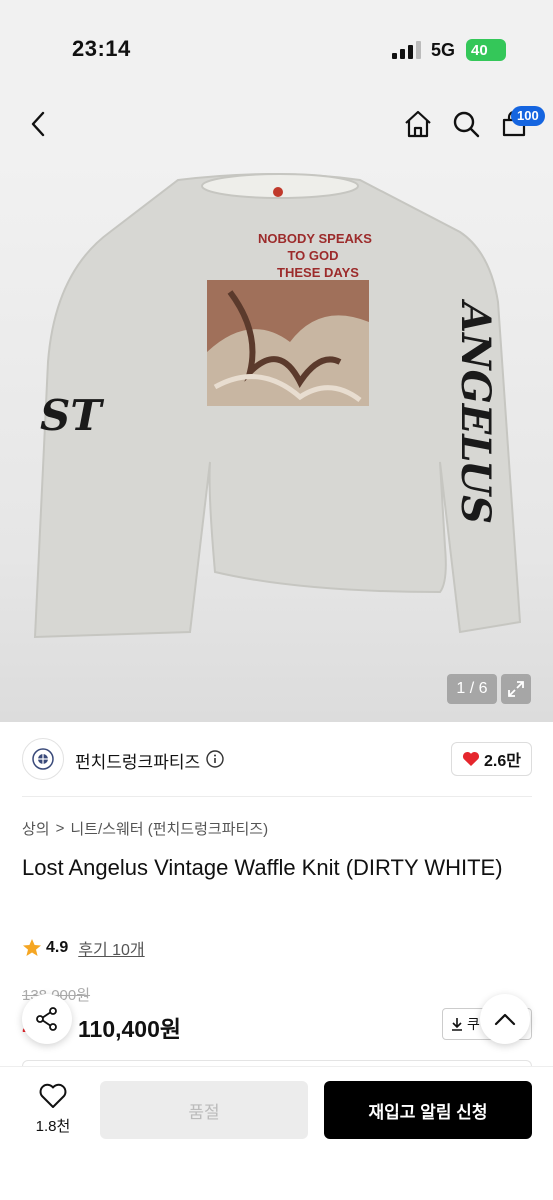  I want to click on info-icon, so click(215, 759).